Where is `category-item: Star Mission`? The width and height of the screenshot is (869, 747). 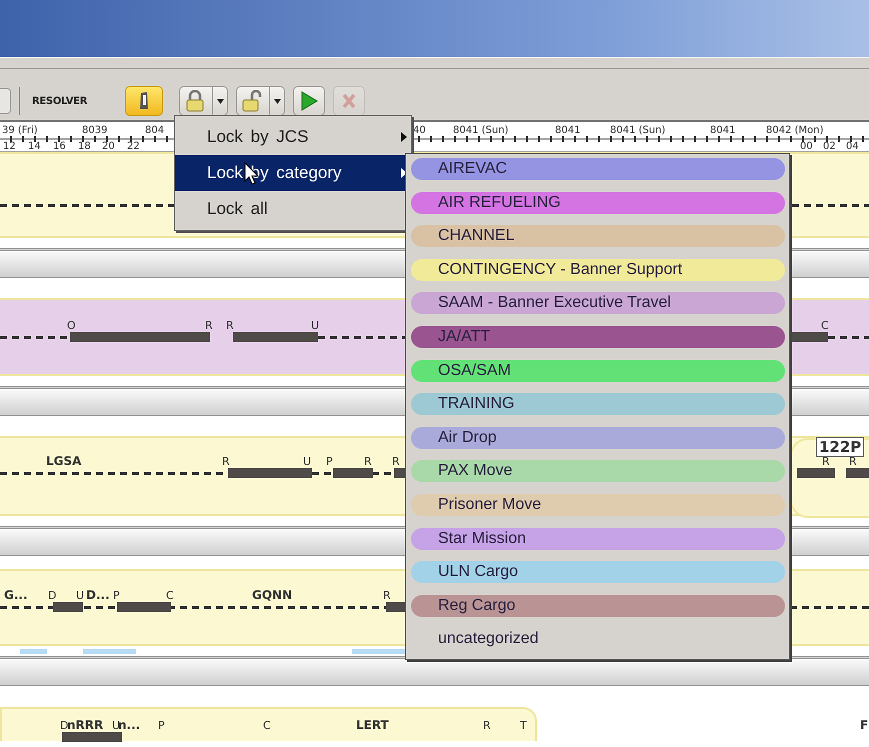
category-item: Star Mission is located at coordinates (598, 539).